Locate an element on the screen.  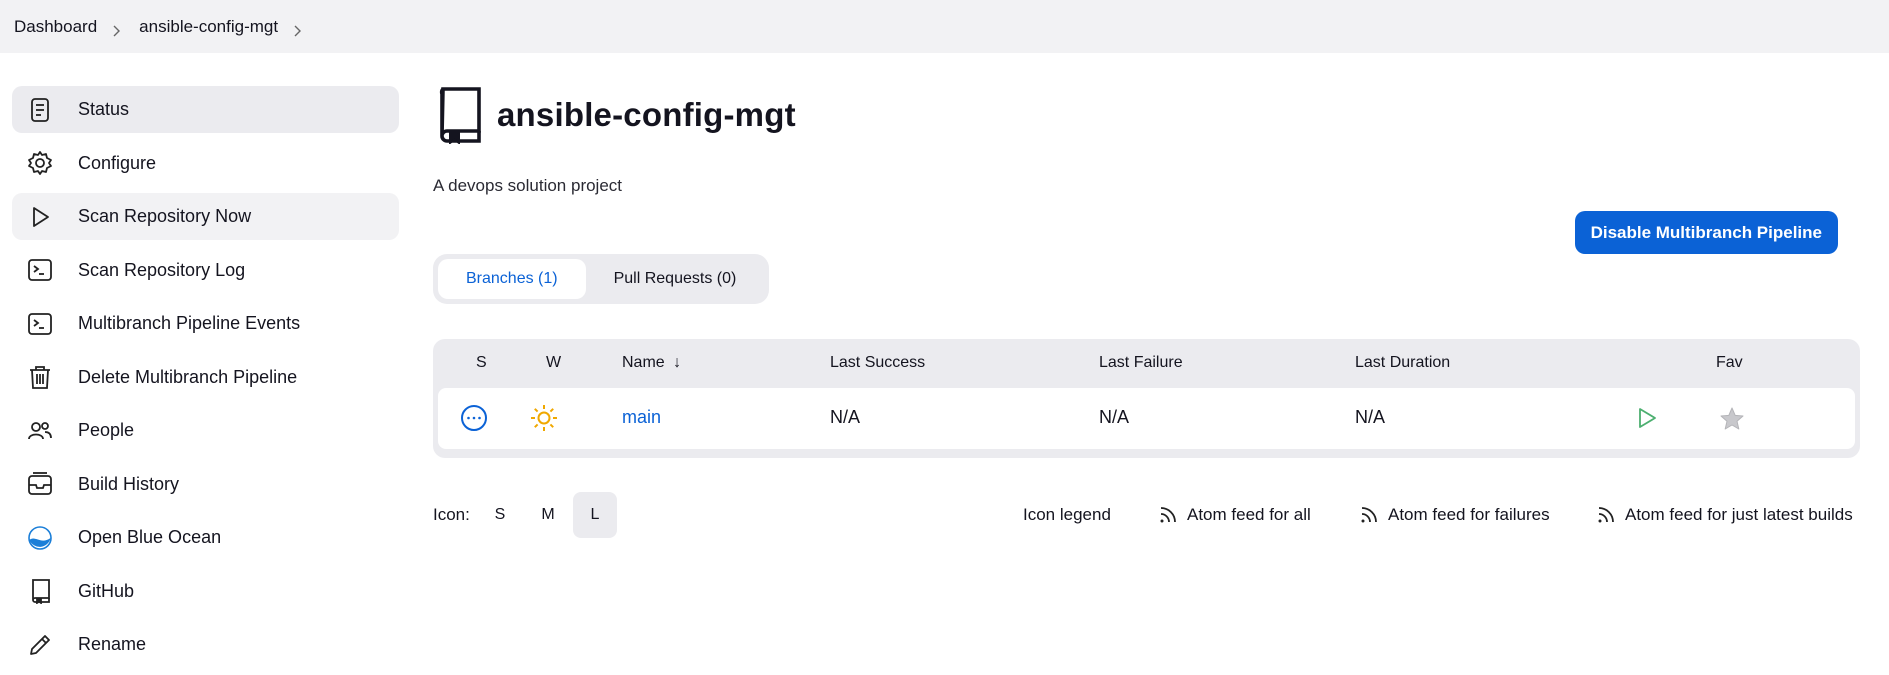
icon-size-m: M is located at coordinates (548, 515).